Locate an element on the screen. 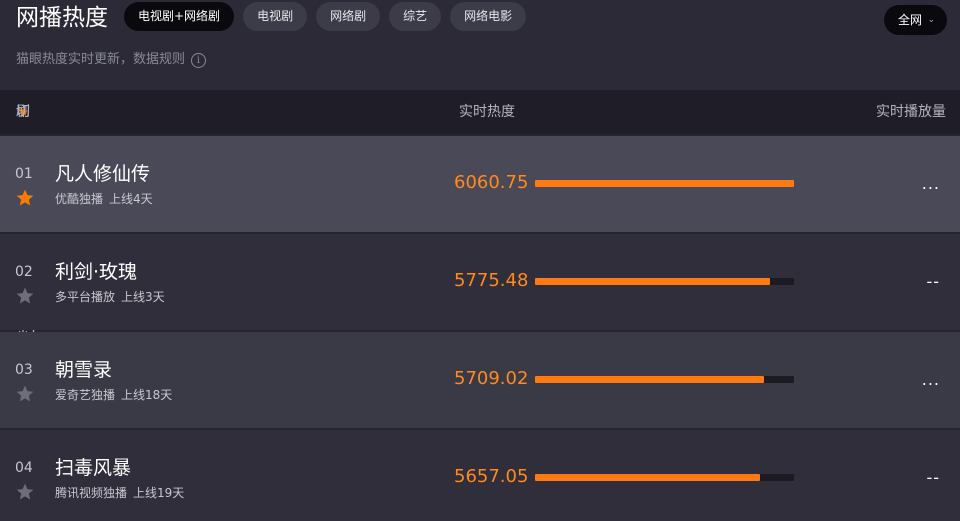 This screenshot has width=960, height=521. show-meta: 爱奇艺独播 上线18天 is located at coordinates (113, 395).